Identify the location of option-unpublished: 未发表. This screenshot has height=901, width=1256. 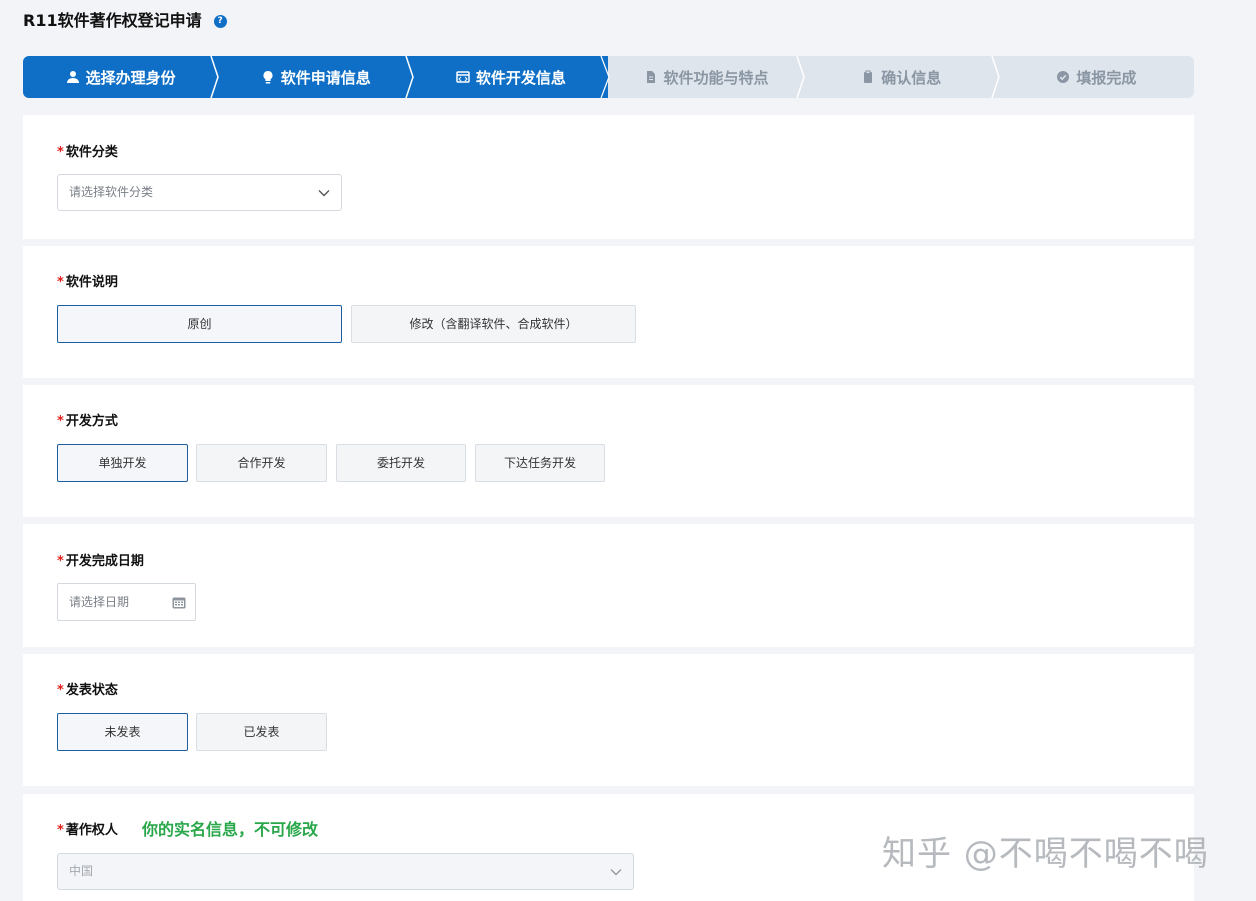
(122, 732).